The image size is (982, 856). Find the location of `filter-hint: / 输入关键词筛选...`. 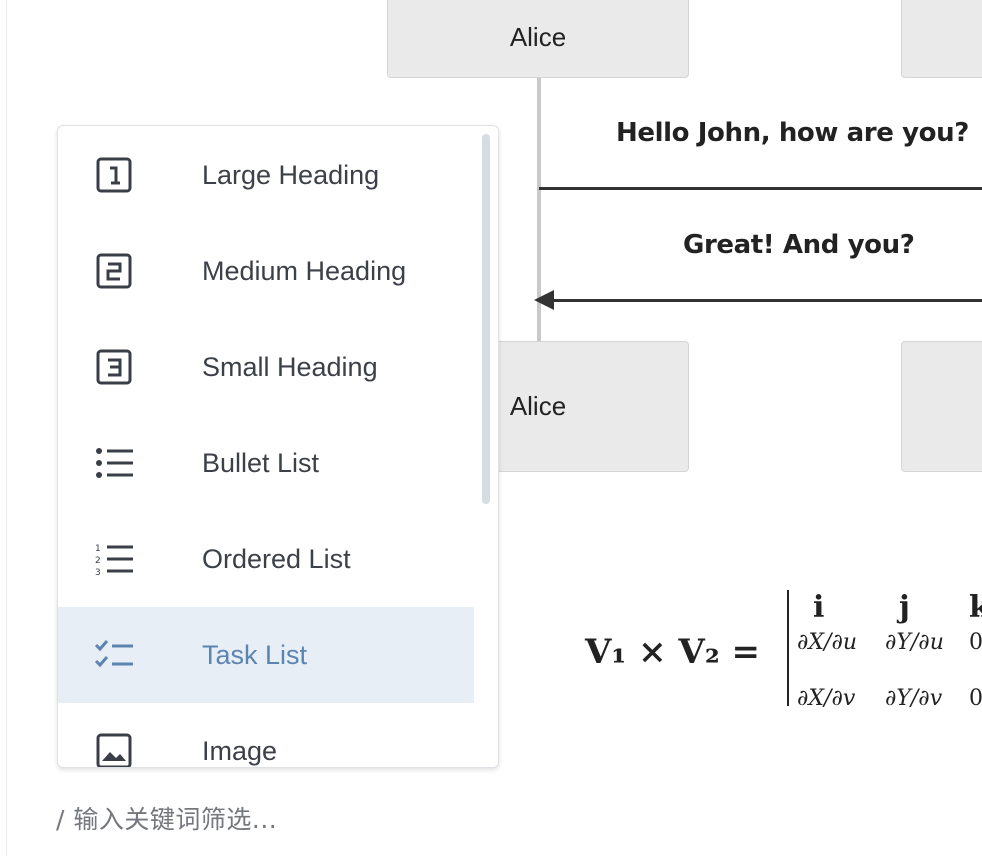

filter-hint: / 输入关键词筛选... is located at coordinates (167, 819).